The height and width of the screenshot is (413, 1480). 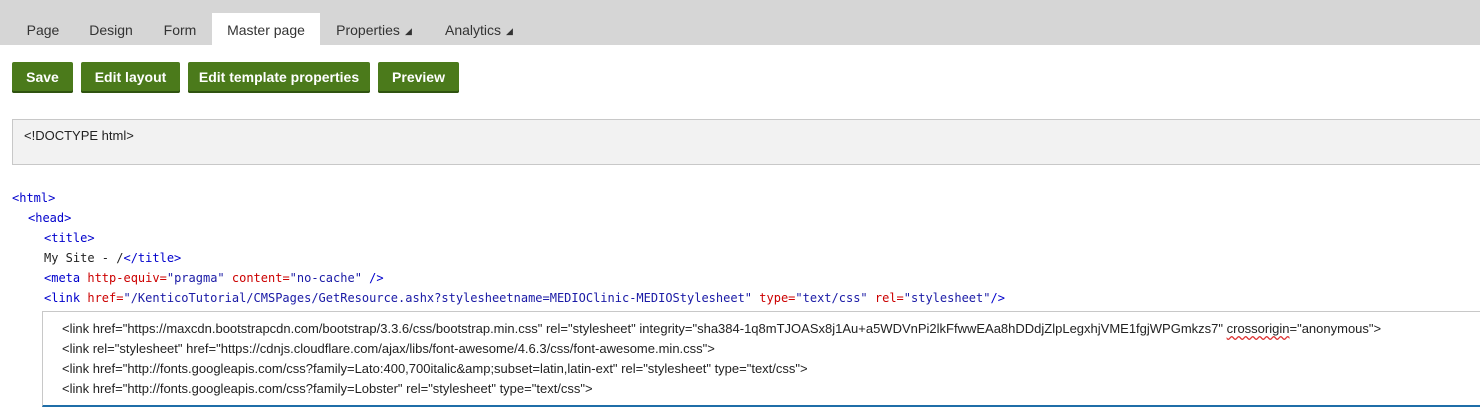 I want to click on link-attr-href: href=, so click(x=105, y=298).